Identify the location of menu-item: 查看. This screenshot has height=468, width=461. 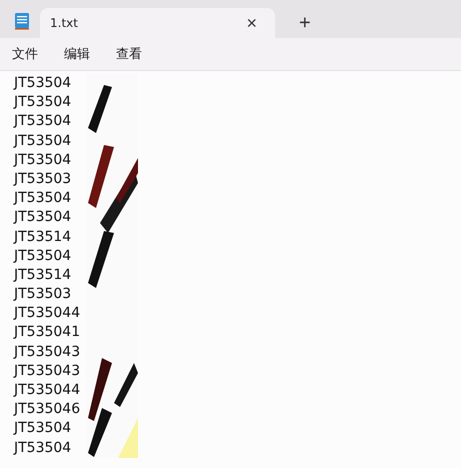
(129, 54).